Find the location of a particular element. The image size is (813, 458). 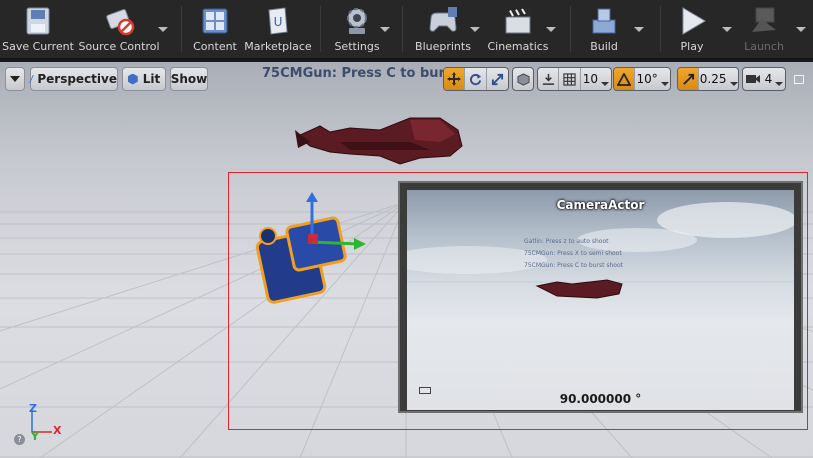

blueprints-button: Blueprints is located at coordinates (443, 29).